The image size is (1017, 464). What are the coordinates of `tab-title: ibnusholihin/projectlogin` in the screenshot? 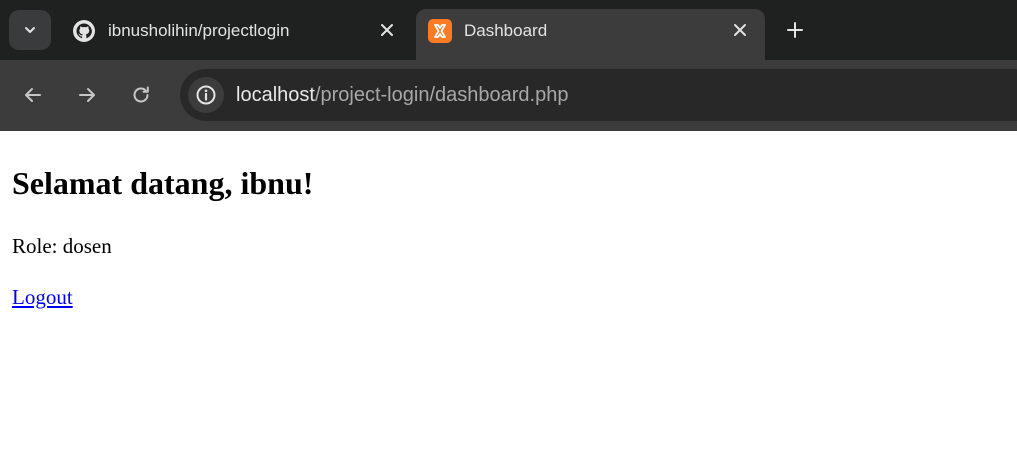 It's located at (199, 30).